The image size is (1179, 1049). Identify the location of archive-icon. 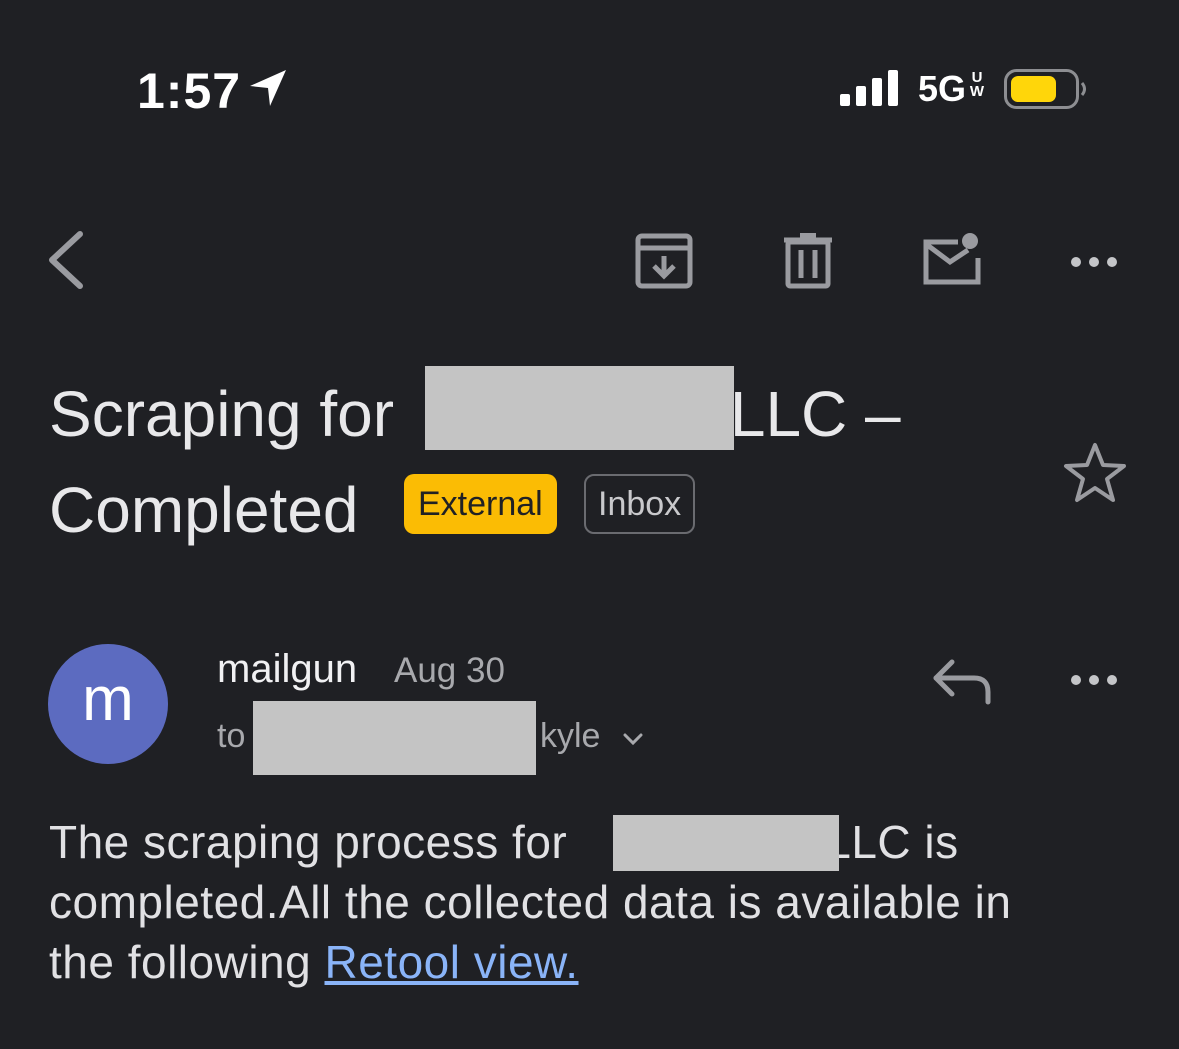
(664, 260).